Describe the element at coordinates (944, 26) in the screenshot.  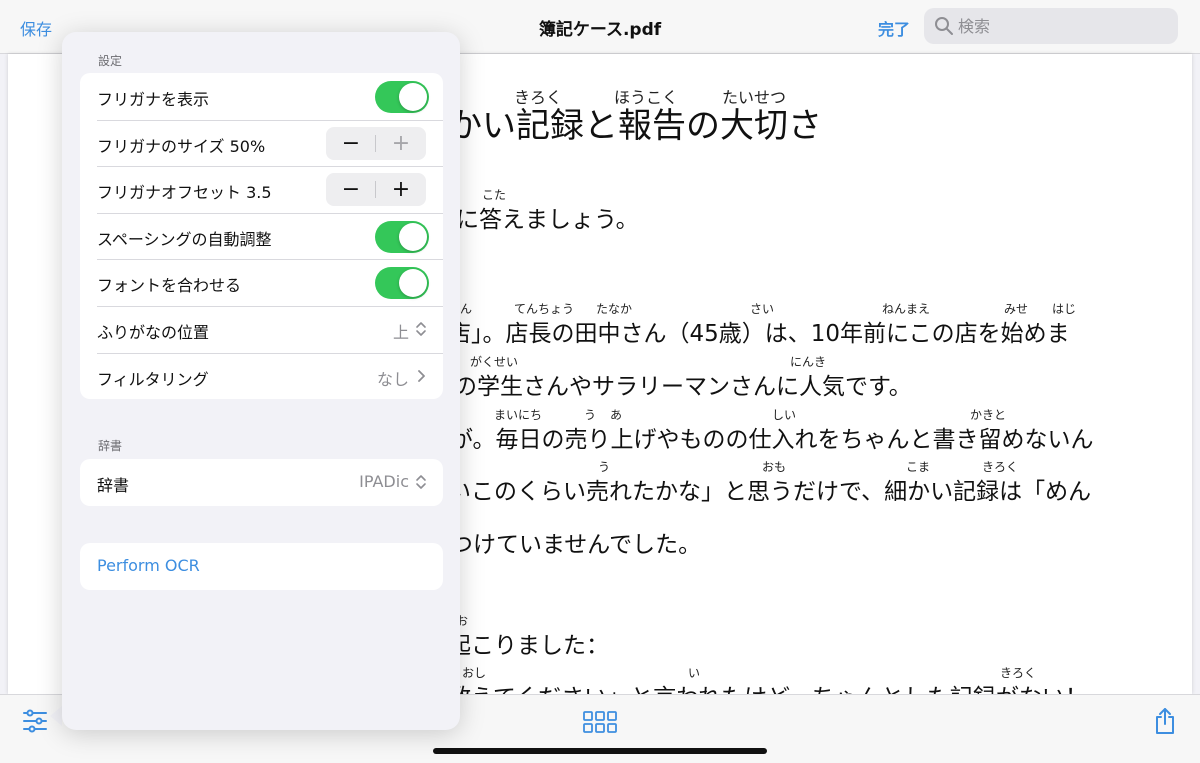
I see `search-icon` at that location.